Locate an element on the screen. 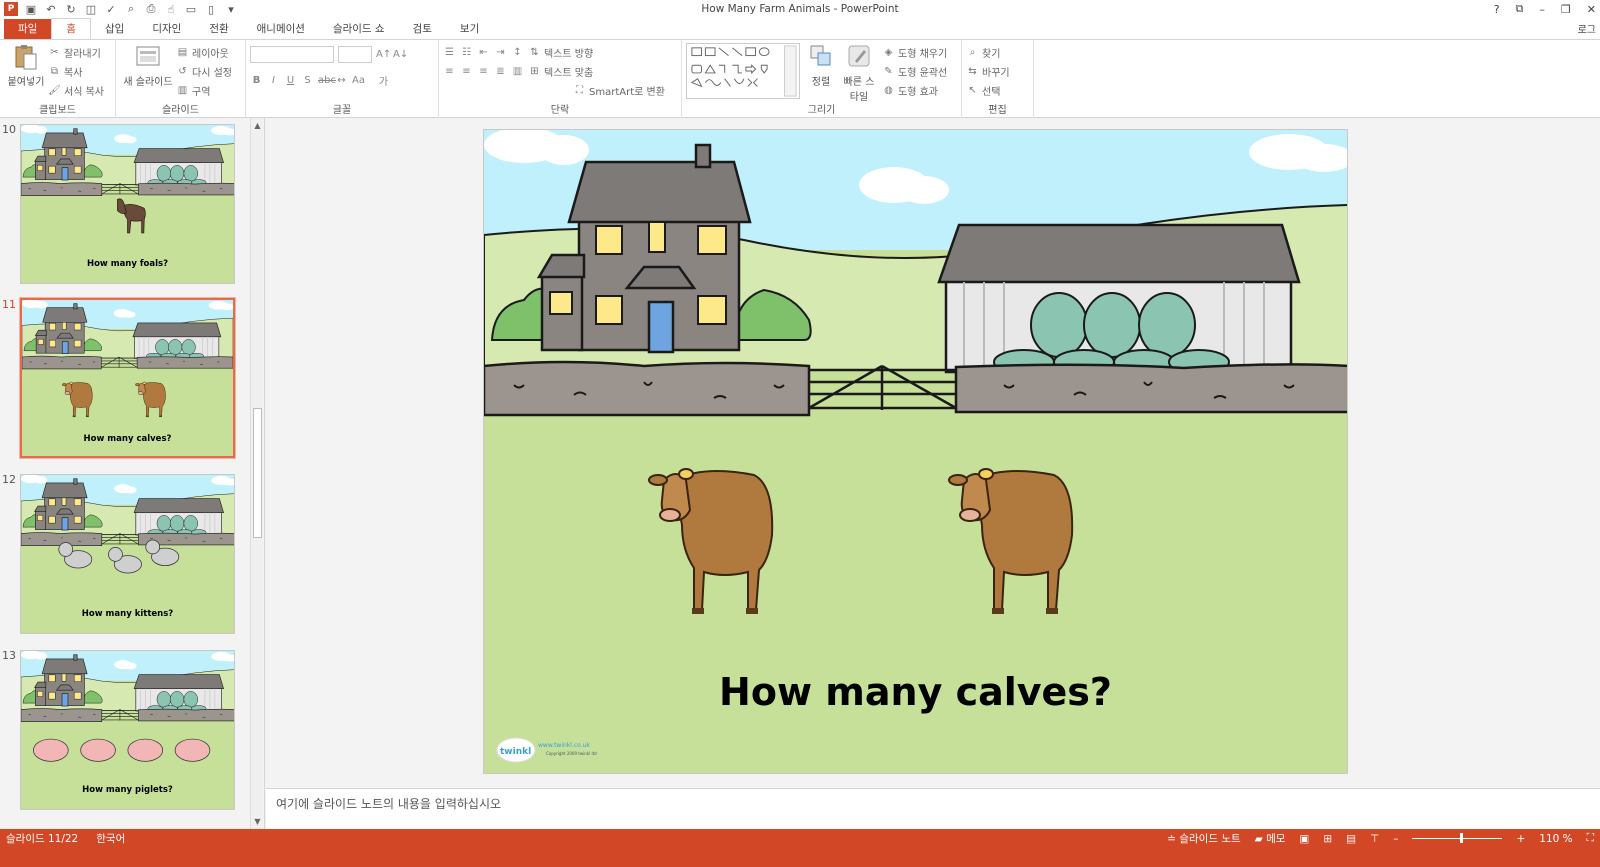  copy-button: ⧉ 복사 is located at coordinates (76, 71).